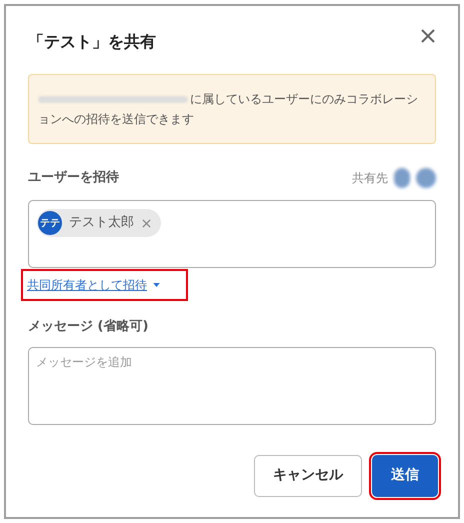 This screenshot has height=523, width=464. What do you see at coordinates (370, 178) in the screenshot?
I see `shared-with-label: 共有先` at bounding box center [370, 178].